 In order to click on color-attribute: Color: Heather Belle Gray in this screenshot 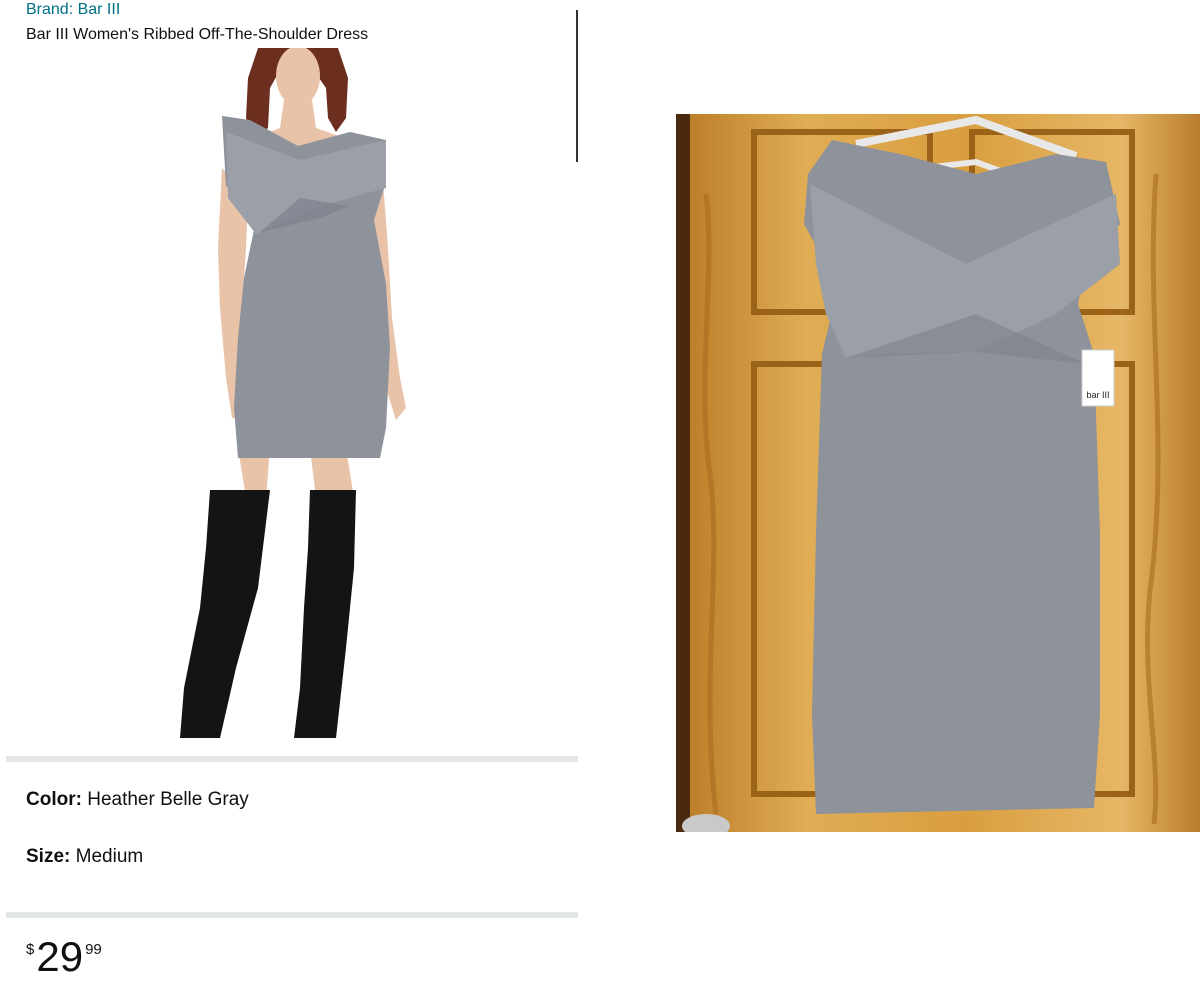, I will do `click(137, 800)`.